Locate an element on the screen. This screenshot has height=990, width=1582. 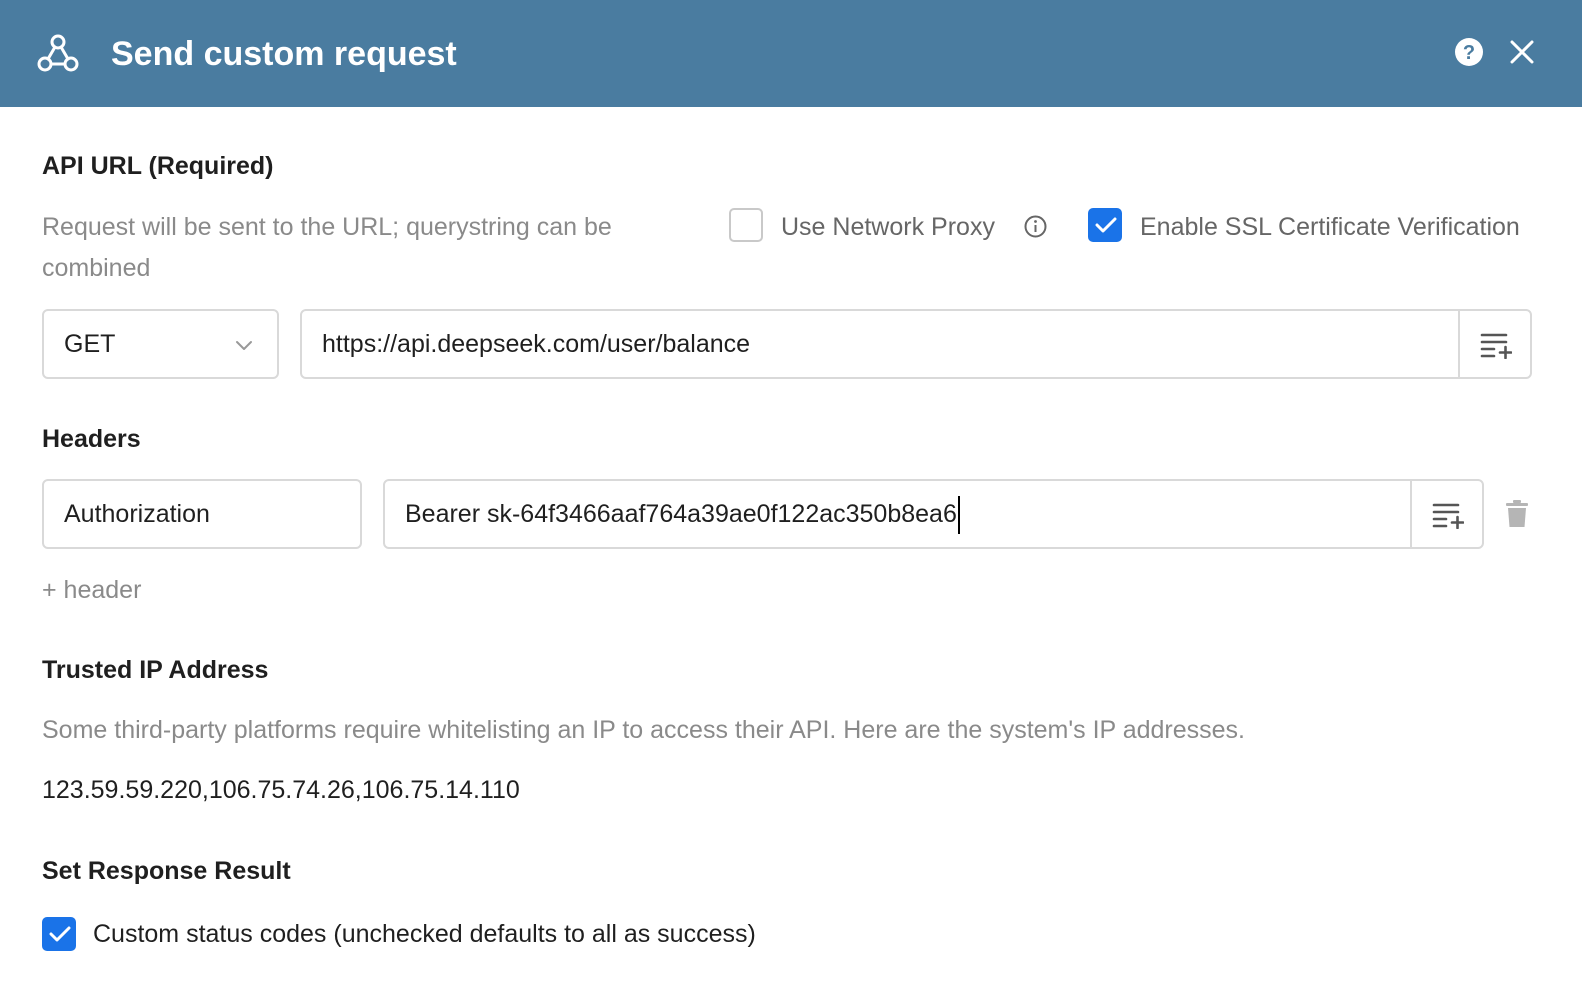
trusted-ip-list: 123.59.59.220,106.75.74.26,106.75.14.110 is located at coordinates (281, 790).